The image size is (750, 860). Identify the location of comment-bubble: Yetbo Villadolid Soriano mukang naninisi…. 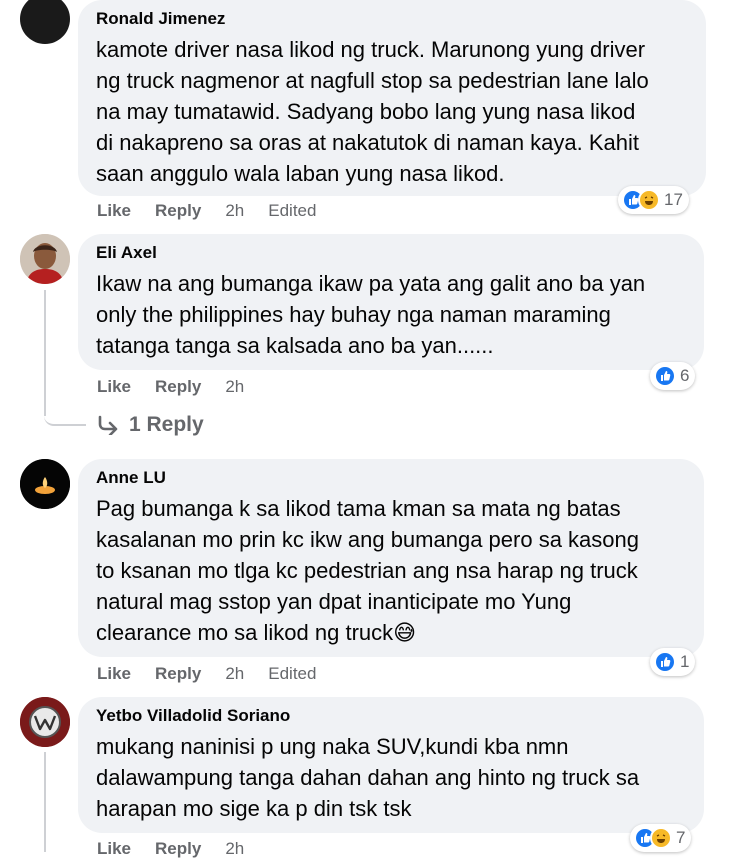
(391, 765).